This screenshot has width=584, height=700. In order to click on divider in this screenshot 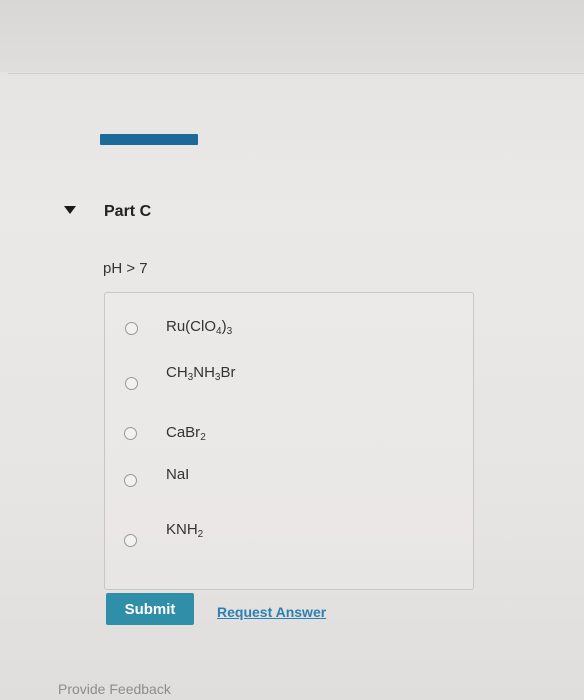, I will do `click(296, 73)`.